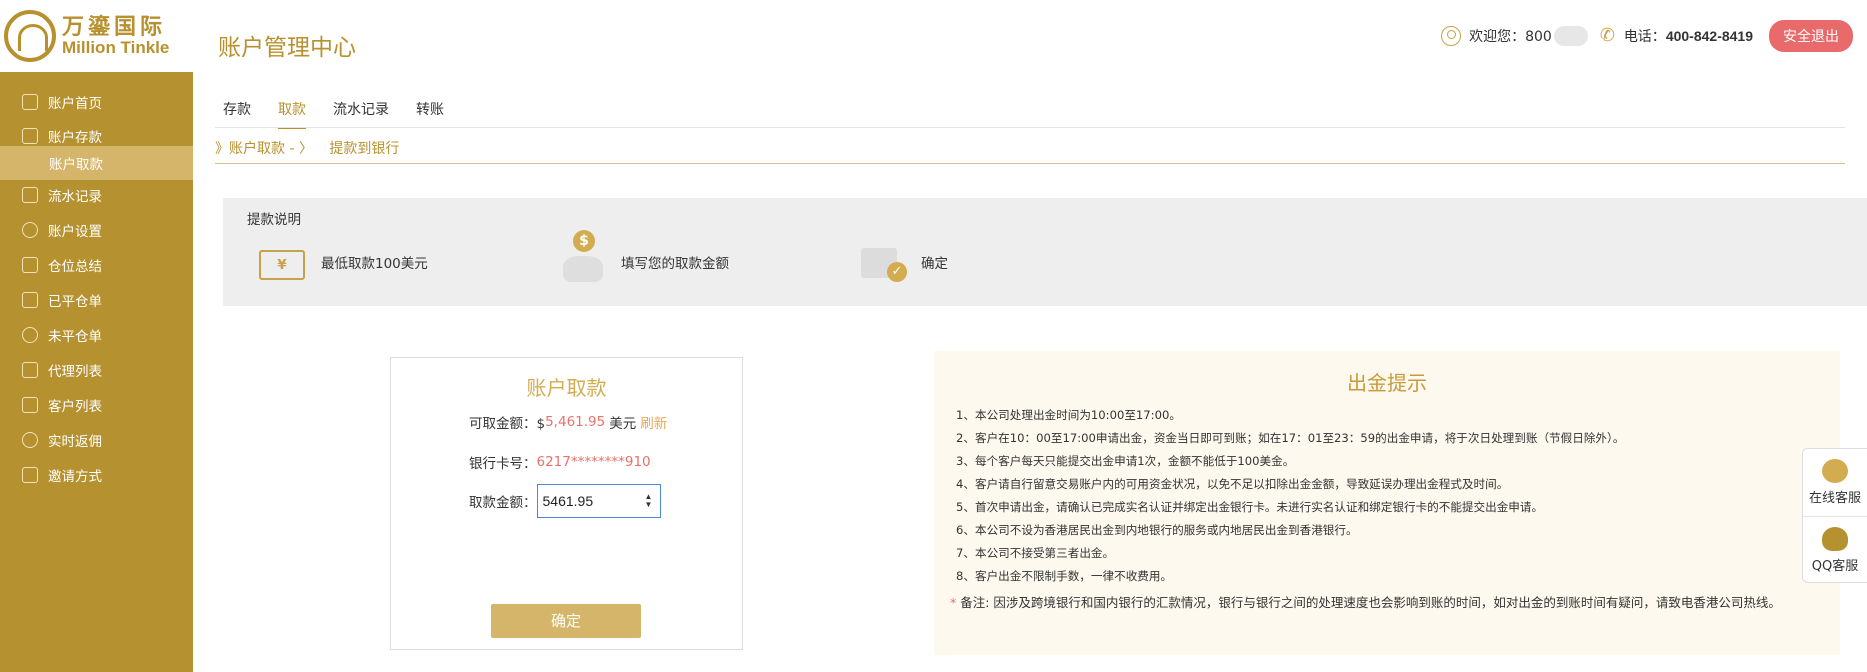 This screenshot has height=672, width=1867. Describe the element at coordinates (30, 335) in the screenshot. I see `open-orders-icon` at that location.